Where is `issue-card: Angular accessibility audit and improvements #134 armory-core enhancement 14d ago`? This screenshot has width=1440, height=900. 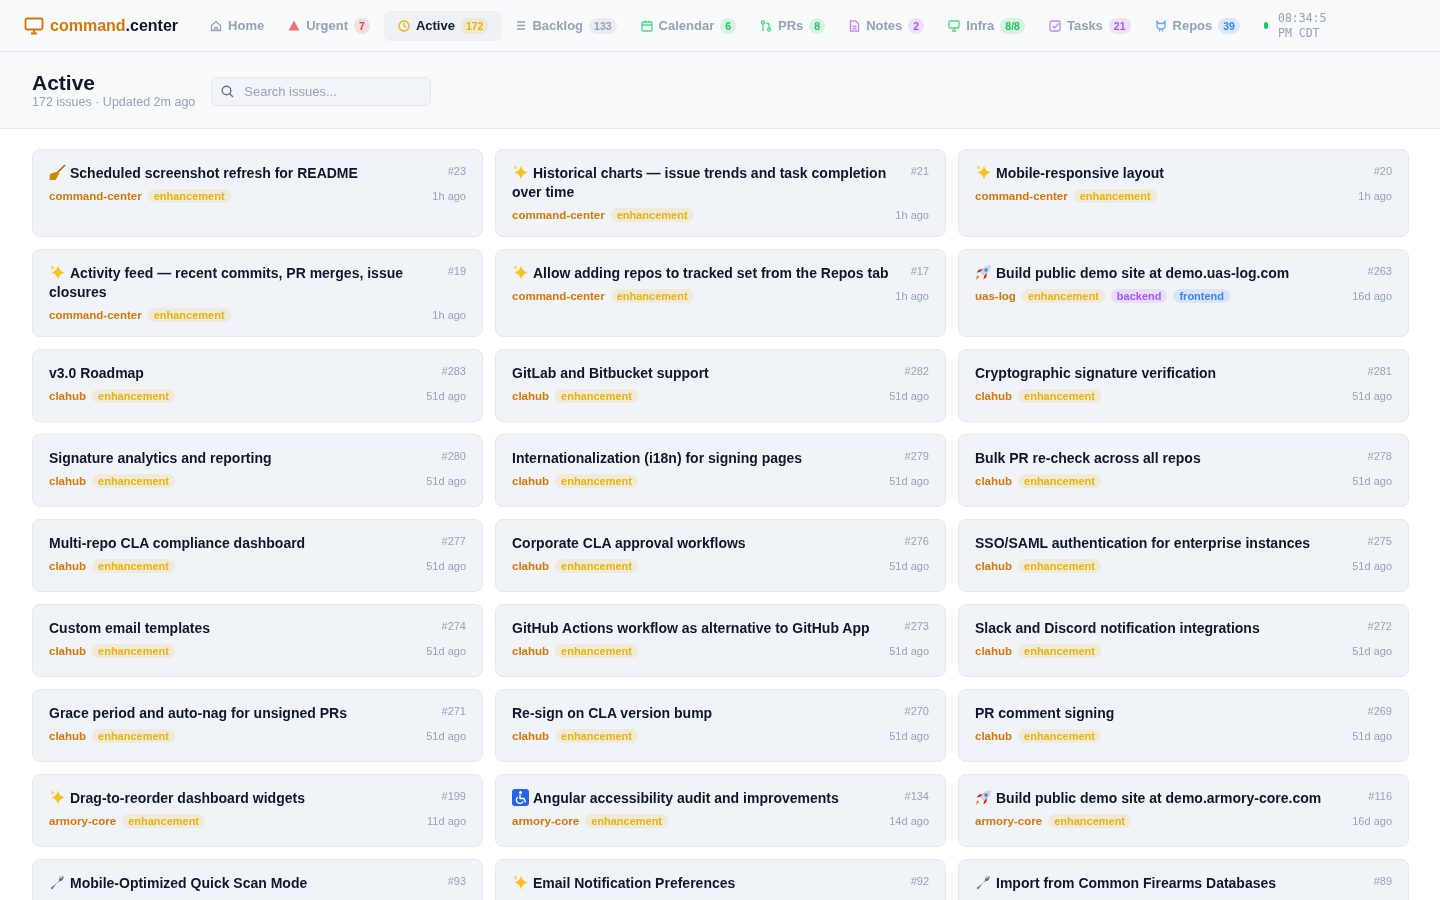 issue-card: Angular accessibility audit and improvements #134 armory-core enhancement 14d ago is located at coordinates (720, 810).